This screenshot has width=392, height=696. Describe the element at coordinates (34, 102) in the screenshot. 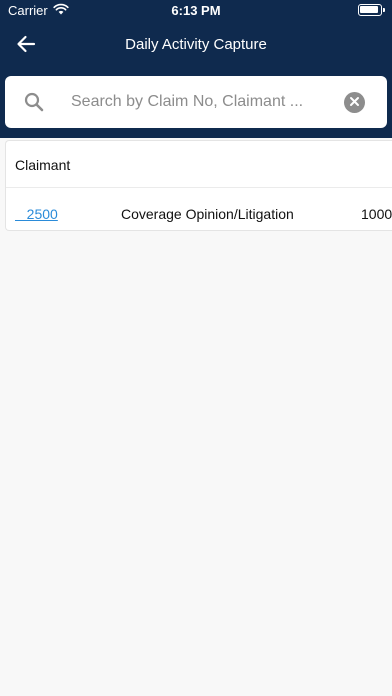

I see `search-icon` at that location.